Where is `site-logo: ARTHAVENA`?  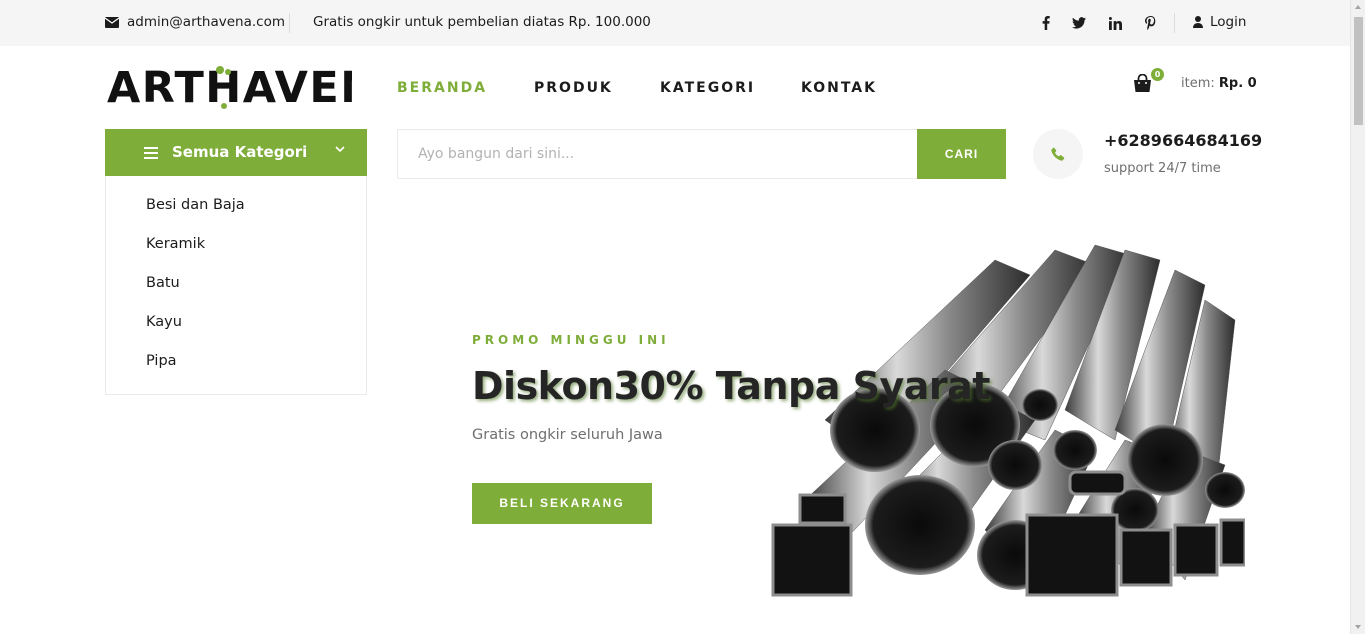 site-logo: ARTHAVENA is located at coordinates (259, 86).